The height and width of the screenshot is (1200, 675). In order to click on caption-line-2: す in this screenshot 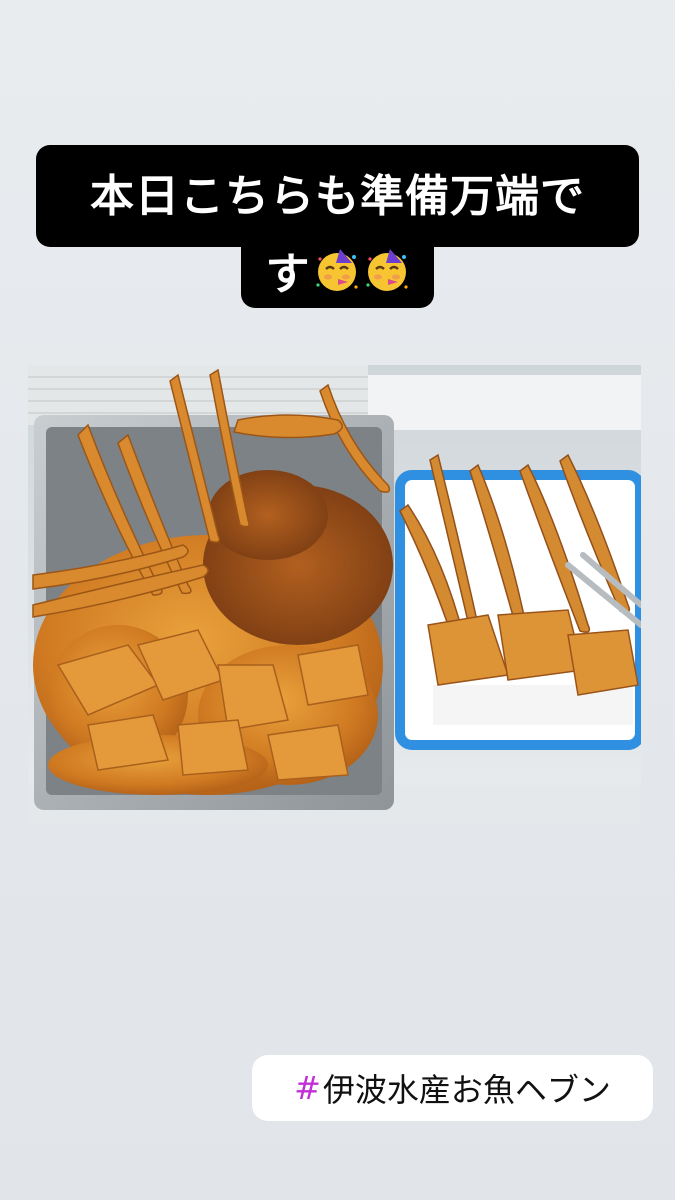, I will do `click(337, 270)`.